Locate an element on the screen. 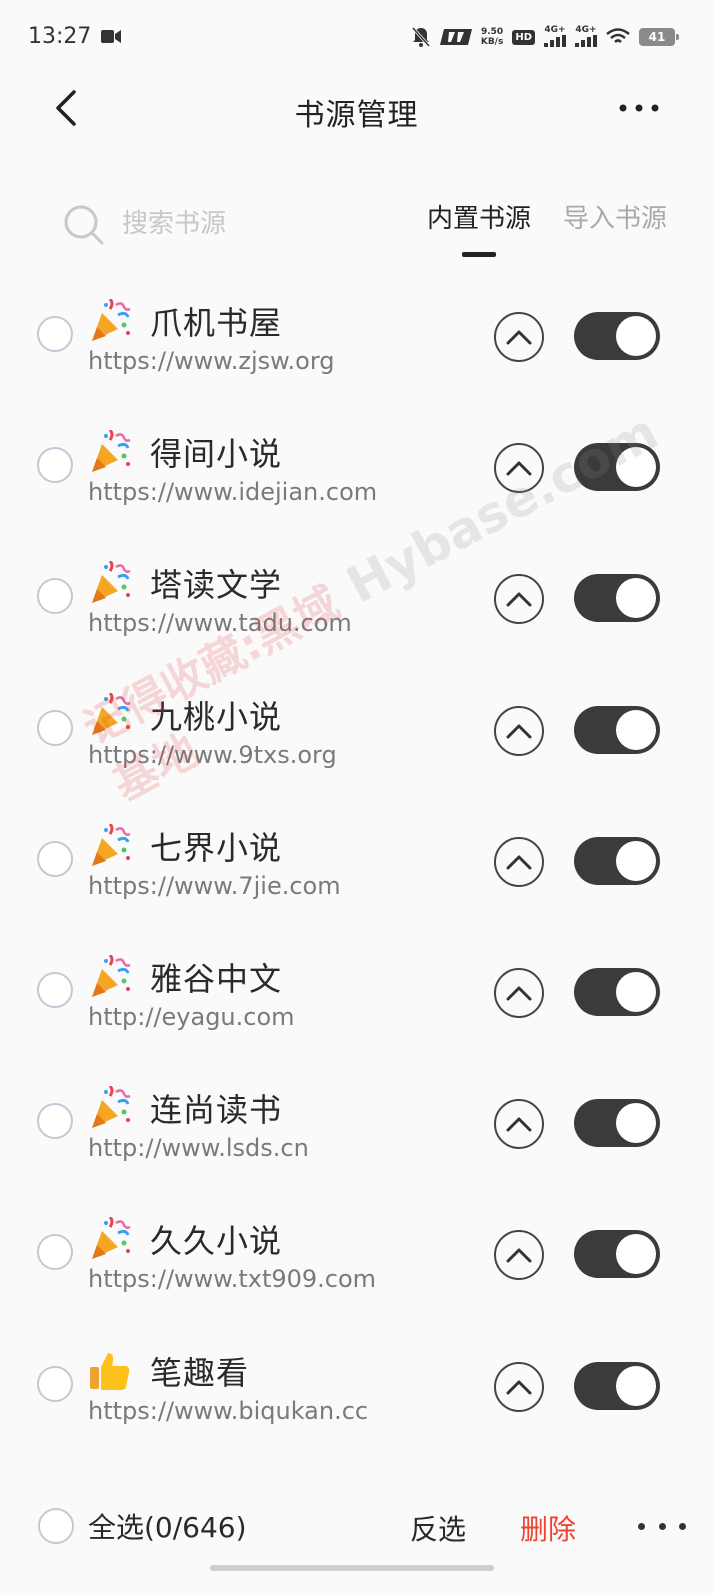  source-title: 连尚读书 is located at coordinates (185, 1108).